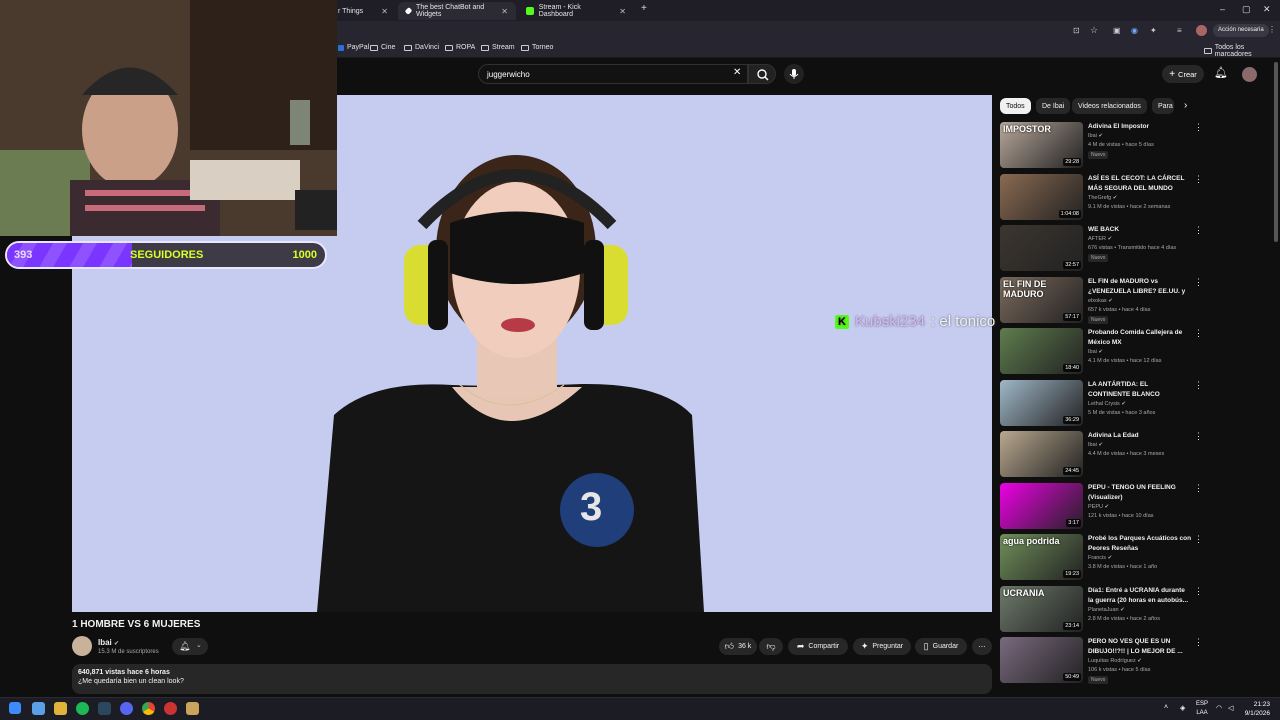 This screenshot has width=1280, height=720. I want to click on bookmark-davinci: DaVinci, so click(421, 47).